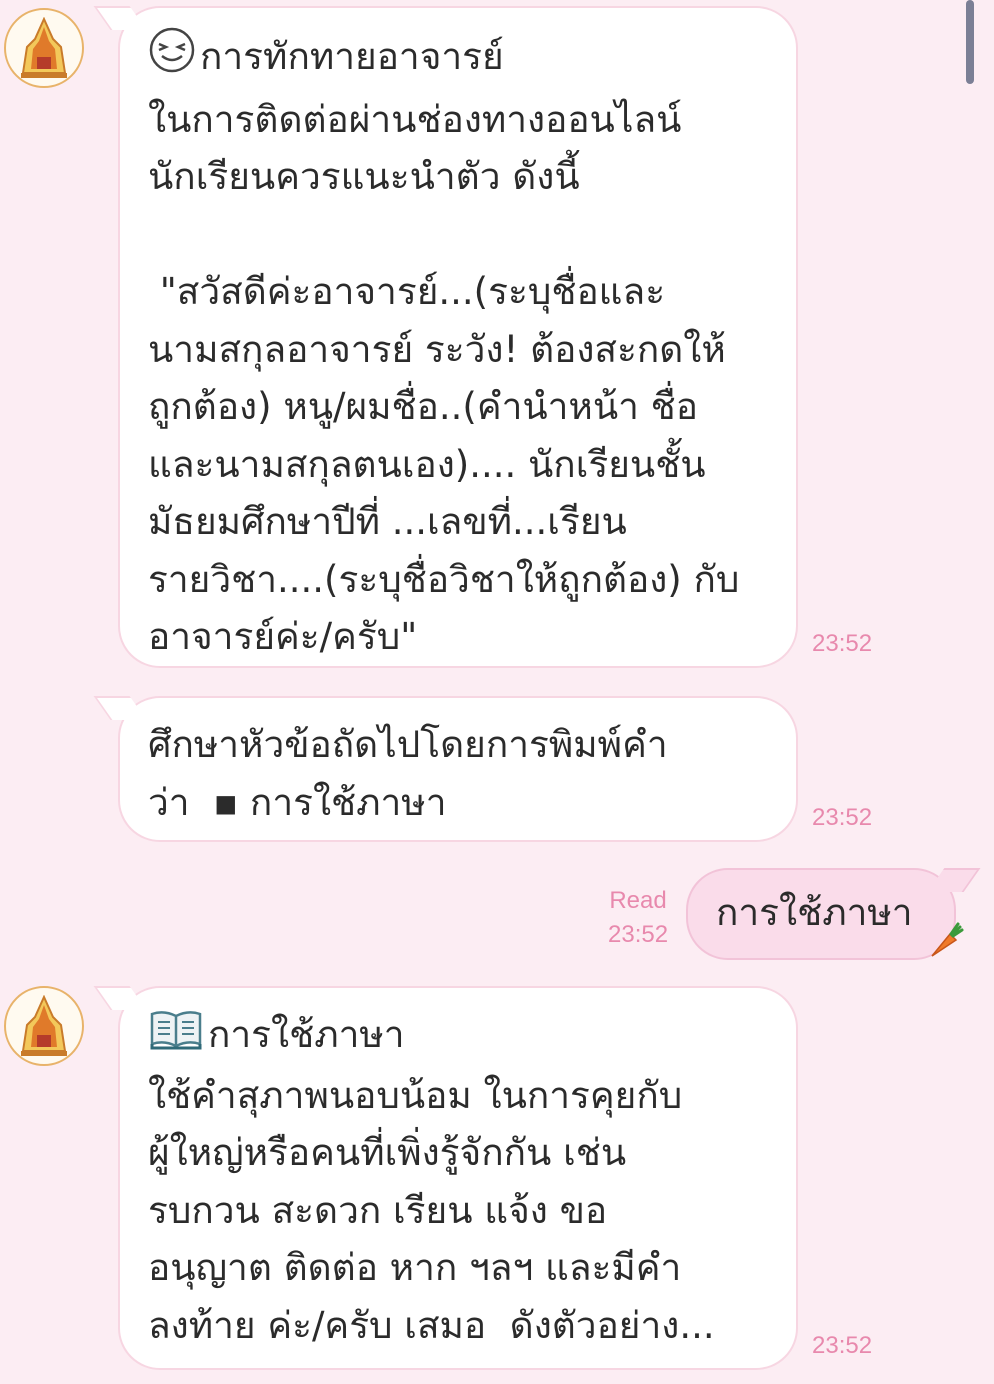 This screenshot has width=994, height=1384. I want to click on message-heading: การใช้ภาษา, so click(306, 1034).